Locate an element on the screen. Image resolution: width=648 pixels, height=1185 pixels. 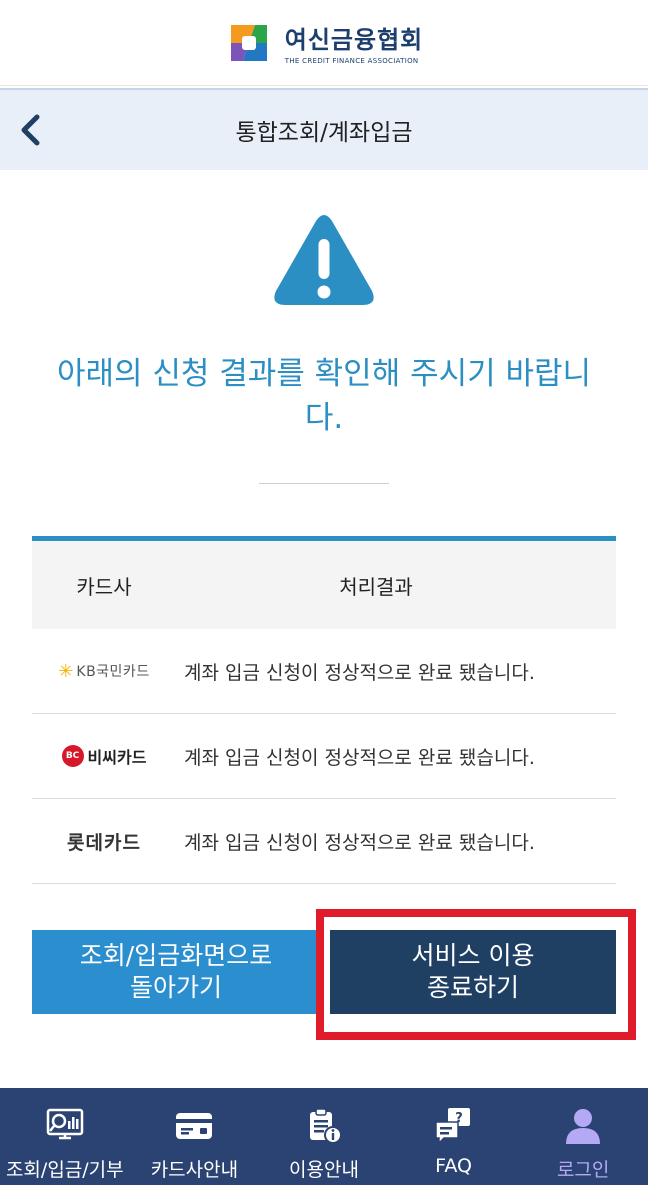
kb-card-name: KB국민카드 is located at coordinates (113, 672).